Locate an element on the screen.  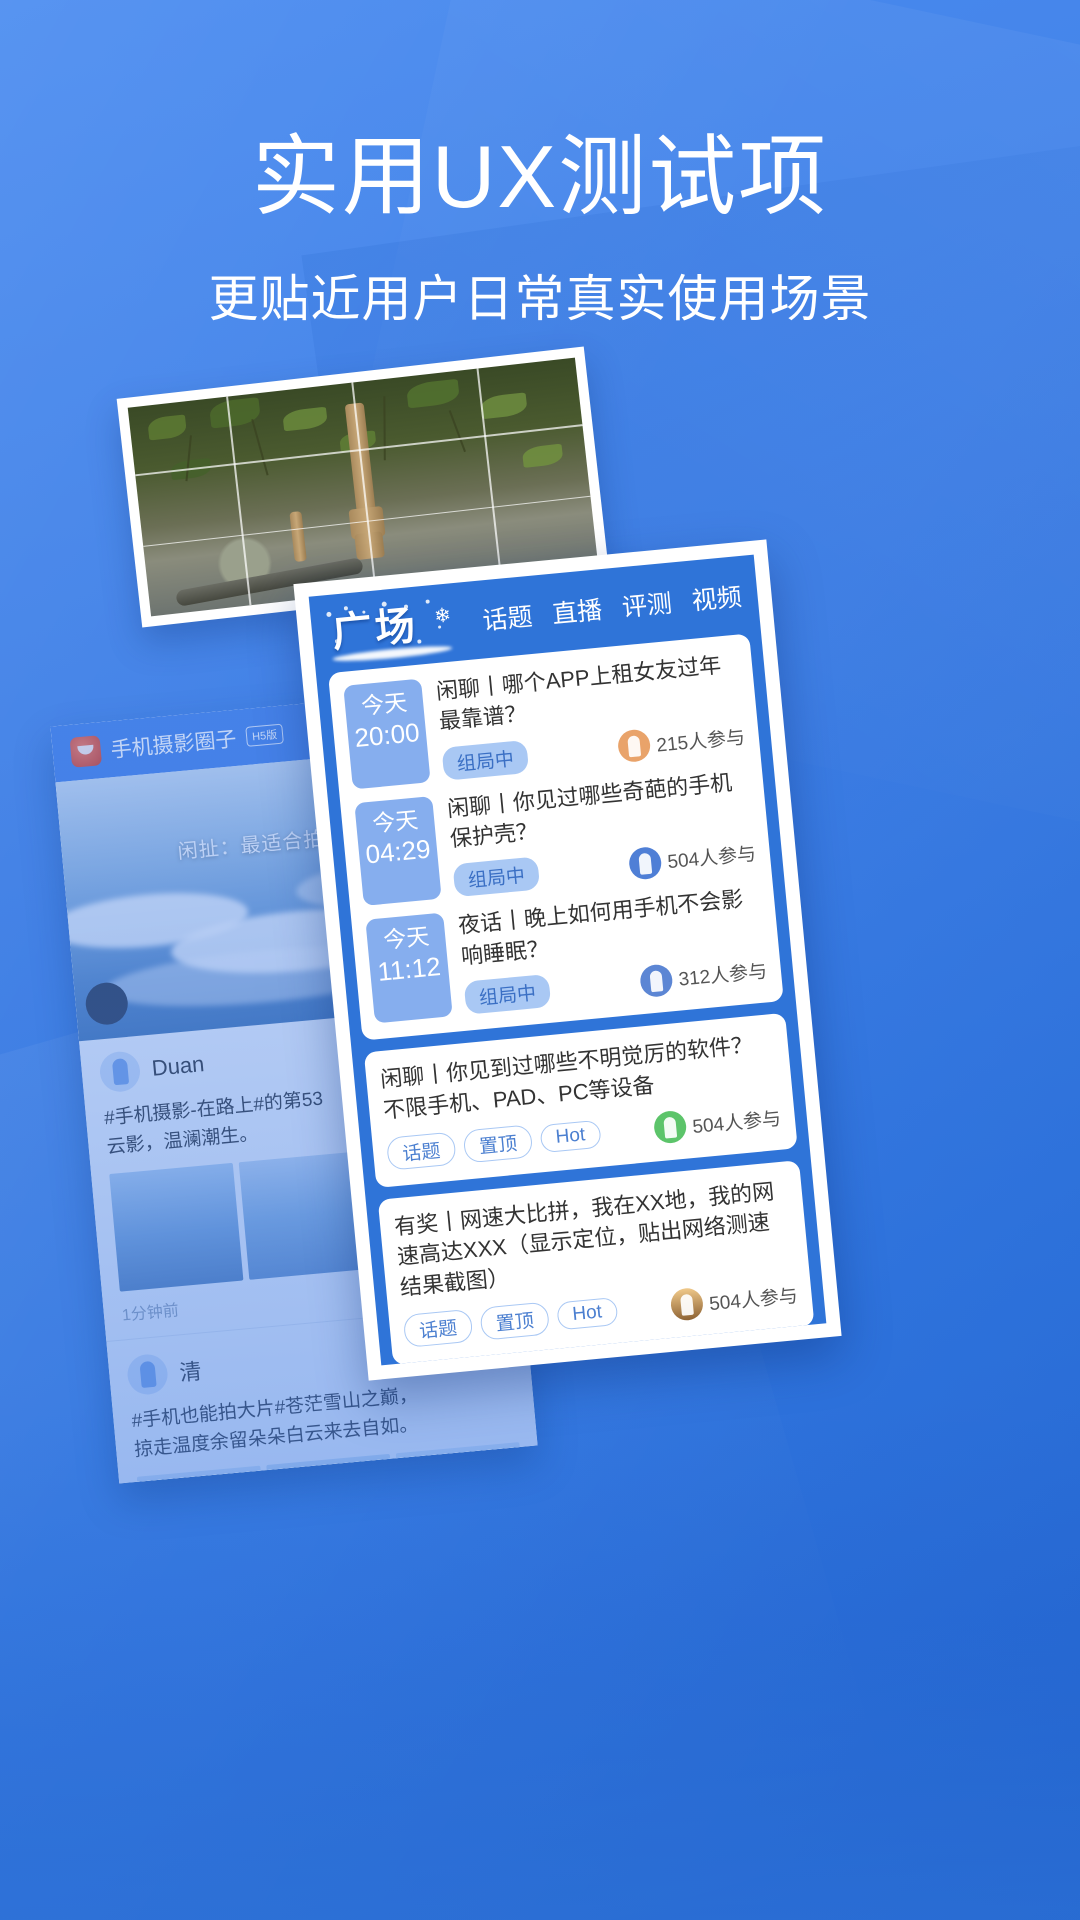
participants-count: 312人参与 is located at coordinates (722, 976).